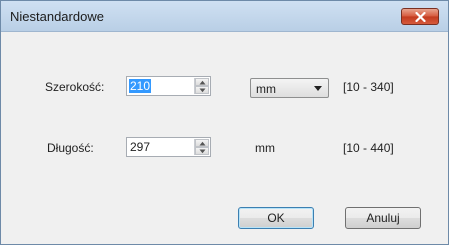 The width and height of the screenshot is (449, 245). What do you see at coordinates (276, 218) in the screenshot?
I see `ok-button: OK` at bounding box center [276, 218].